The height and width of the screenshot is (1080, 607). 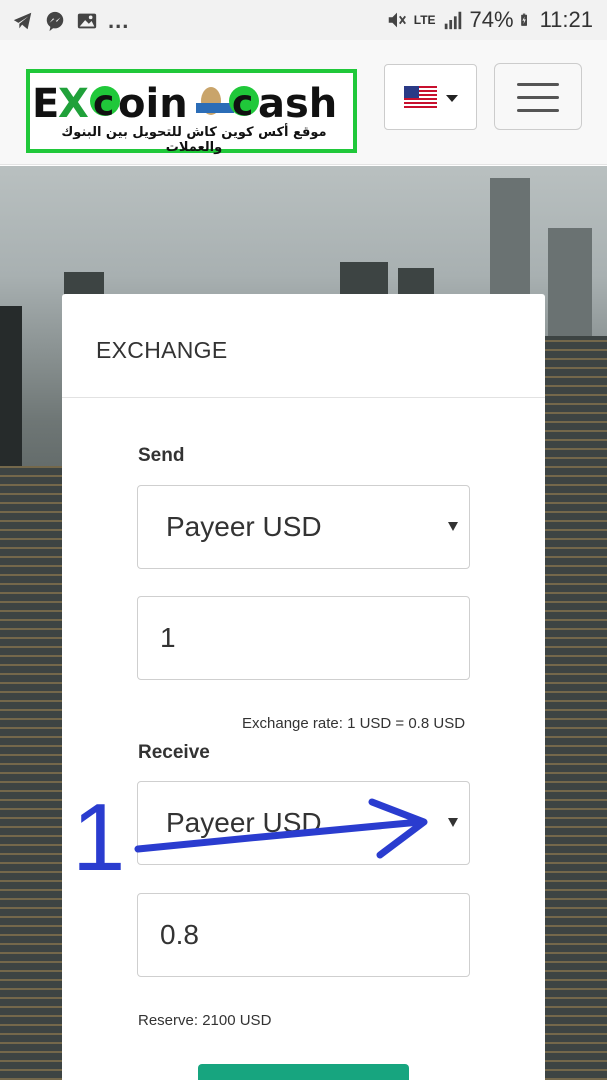 I want to click on annotation-arrow, so click(x=281, y=828).